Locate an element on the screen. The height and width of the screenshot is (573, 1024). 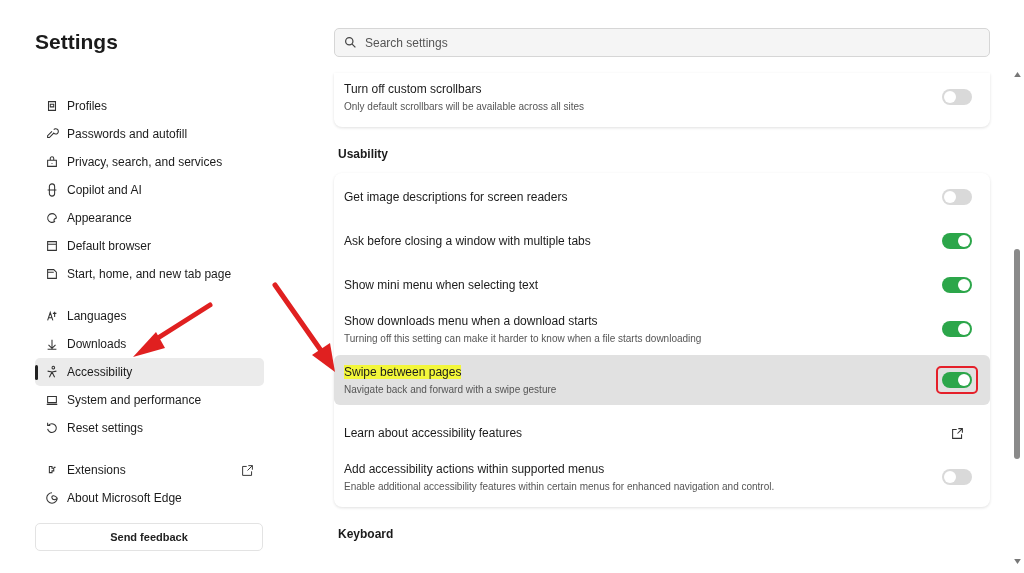
search-field: Search settings is located at coordinates (662, 42).